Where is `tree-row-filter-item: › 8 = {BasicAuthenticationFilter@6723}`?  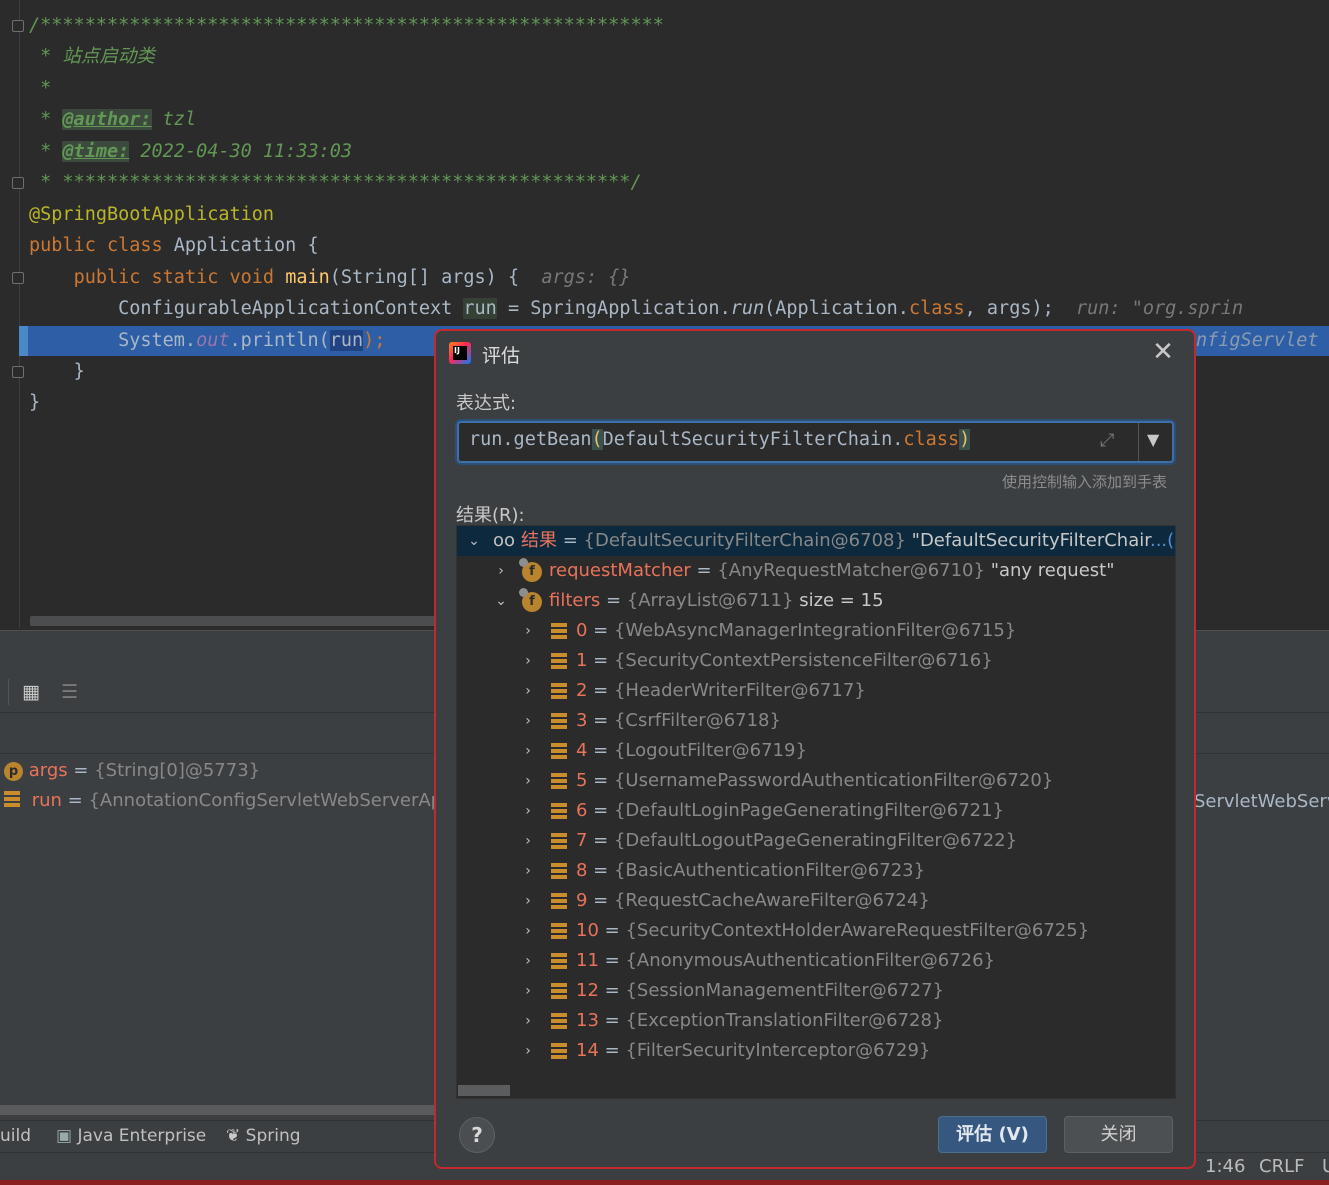
tree-row-filter-item: › 8 = {BasicAuthenticationFilter@6723} is located at coordinates (816, 871).